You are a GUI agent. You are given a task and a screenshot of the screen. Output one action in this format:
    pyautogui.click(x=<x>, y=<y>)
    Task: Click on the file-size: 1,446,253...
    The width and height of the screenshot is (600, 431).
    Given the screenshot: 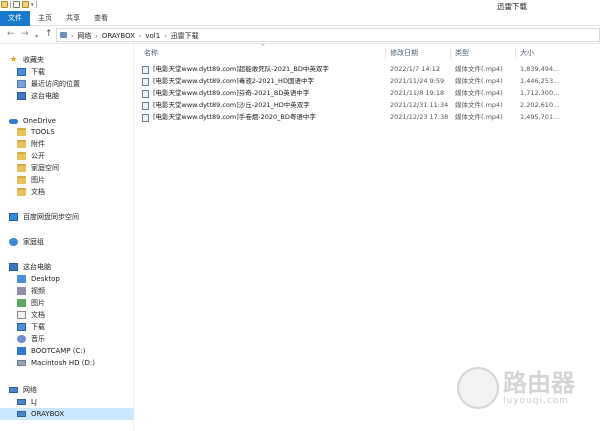 What is the action you would take?
    pyautogui.click(x=540, y=81)
    